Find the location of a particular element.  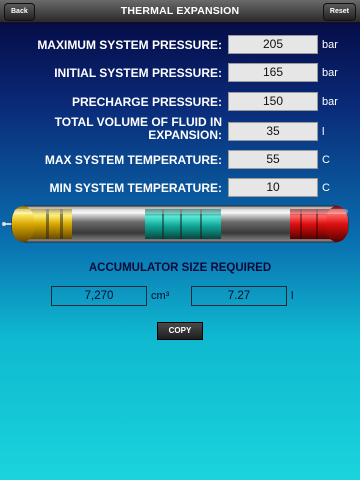

max-temp-row: MAX SYSTEM TEMPERATURE: 55 C is located at coordinates (180, 160).